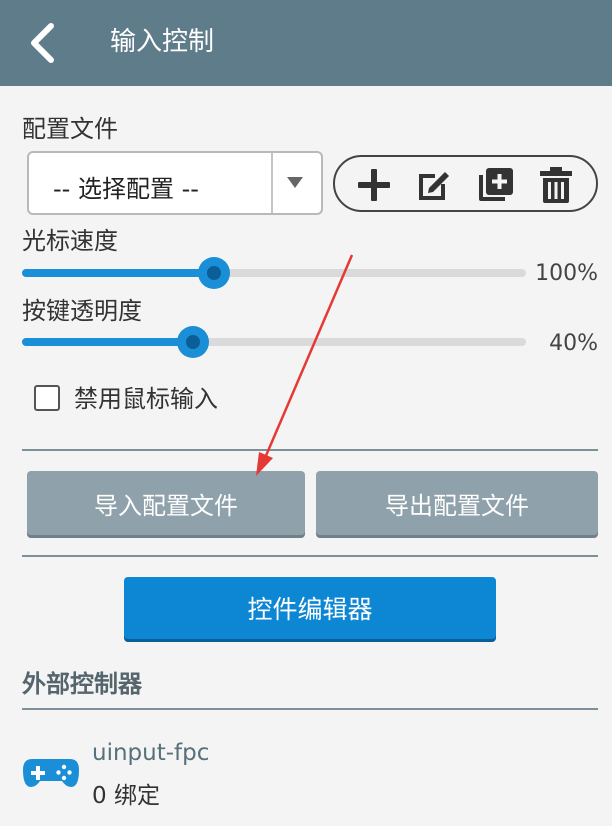 The image size is (612, 826). Describe the element at coordinates (162, 42) in the screenshot. I see `page-title: 输入控制` at that location.